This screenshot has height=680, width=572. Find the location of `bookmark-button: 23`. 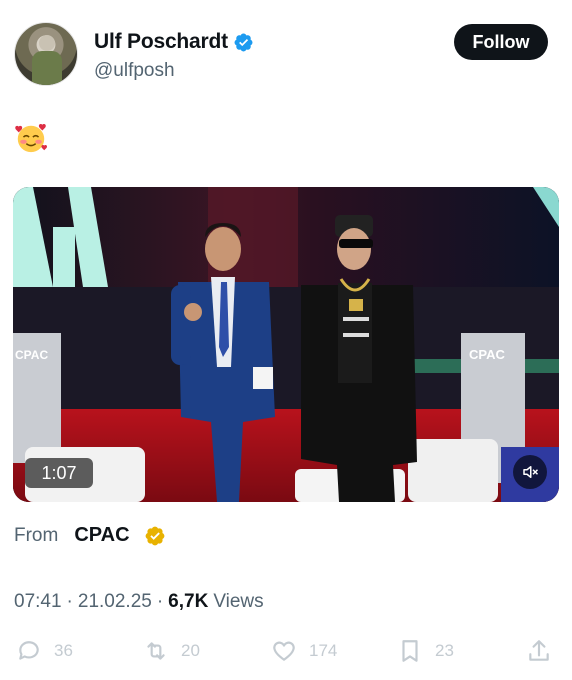

bookmark-button: 23 is located at coordinates (425, 651).